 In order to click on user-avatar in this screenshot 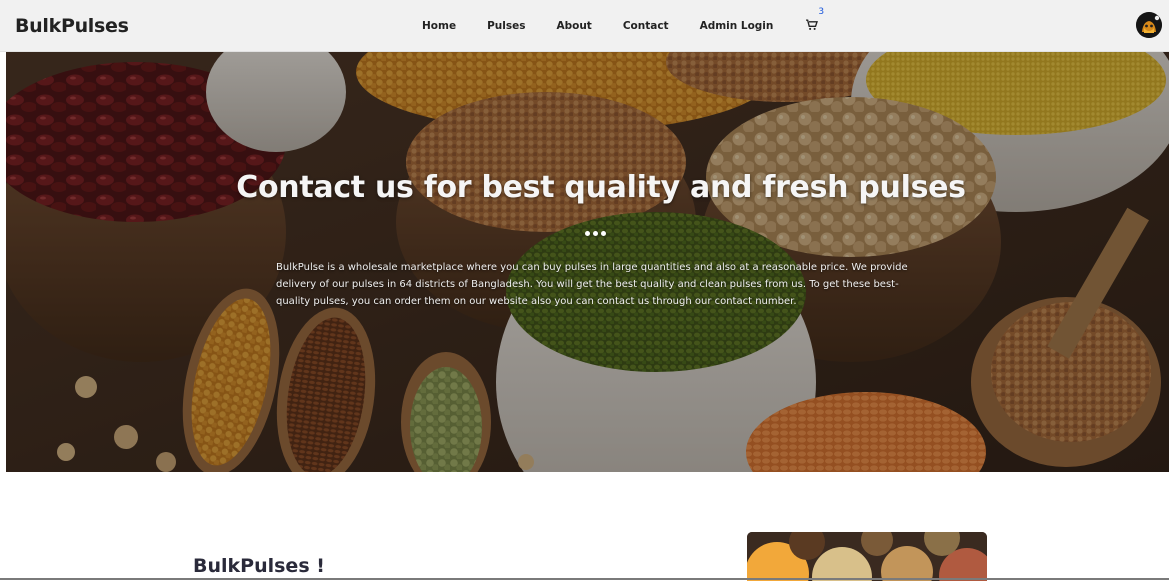, I will do `click(1149, 25)`.